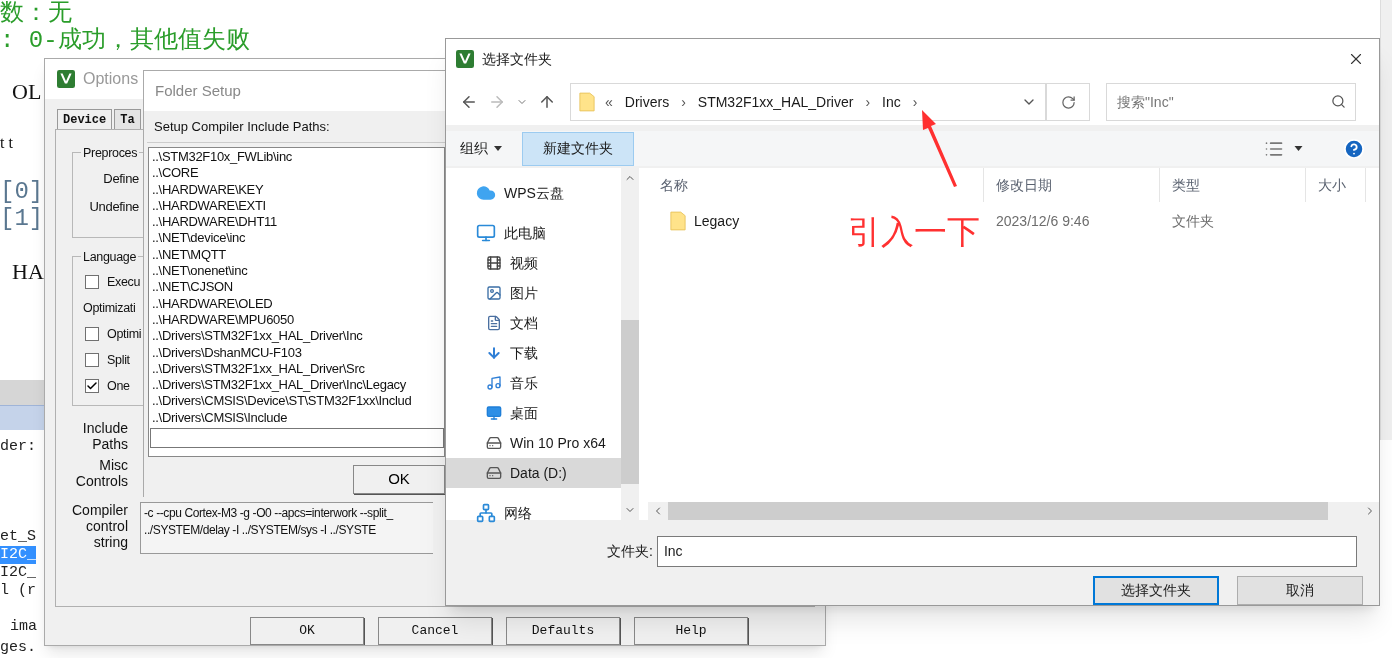  I want to click on refresh-icon, so click(1068, 102).